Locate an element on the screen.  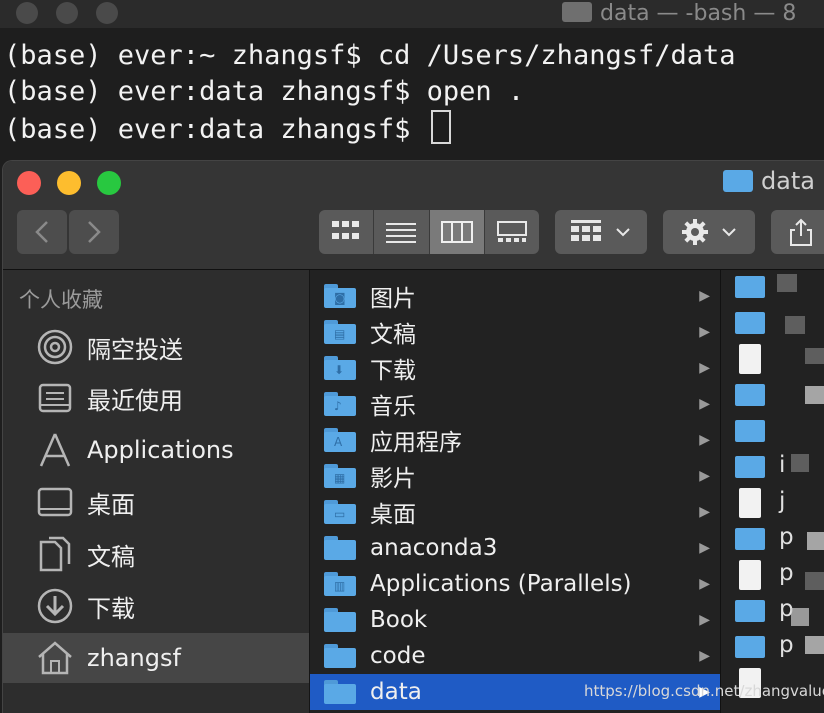
list-item: code ▶ is located at coordinates (515, 656).